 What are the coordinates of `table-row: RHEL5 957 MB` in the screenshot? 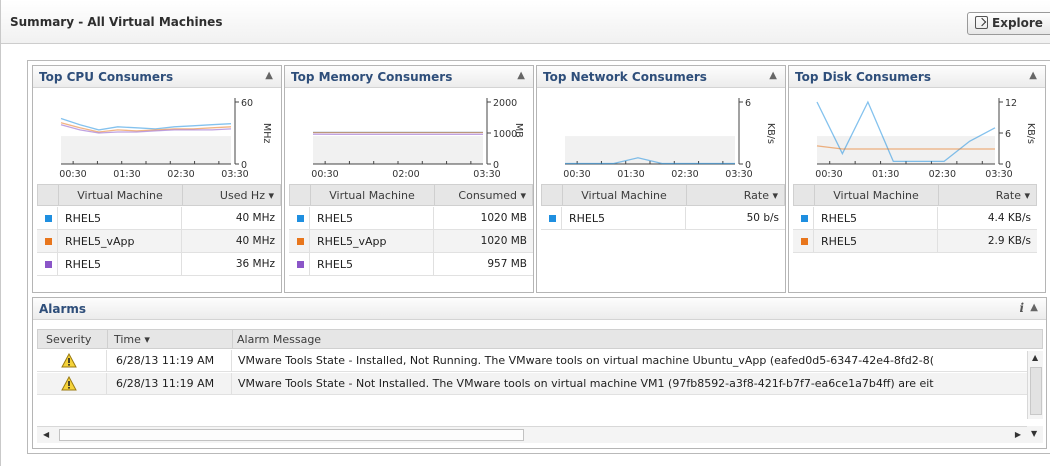 It's located at (411, 264).